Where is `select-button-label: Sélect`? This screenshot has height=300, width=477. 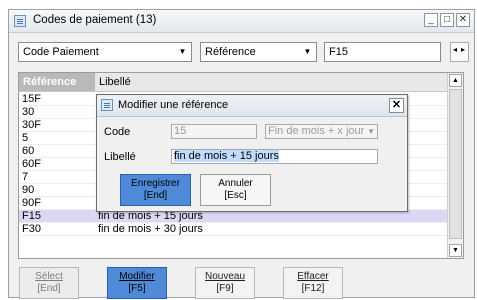
select-button-label: Sélect is located at coordinates (49, 276).